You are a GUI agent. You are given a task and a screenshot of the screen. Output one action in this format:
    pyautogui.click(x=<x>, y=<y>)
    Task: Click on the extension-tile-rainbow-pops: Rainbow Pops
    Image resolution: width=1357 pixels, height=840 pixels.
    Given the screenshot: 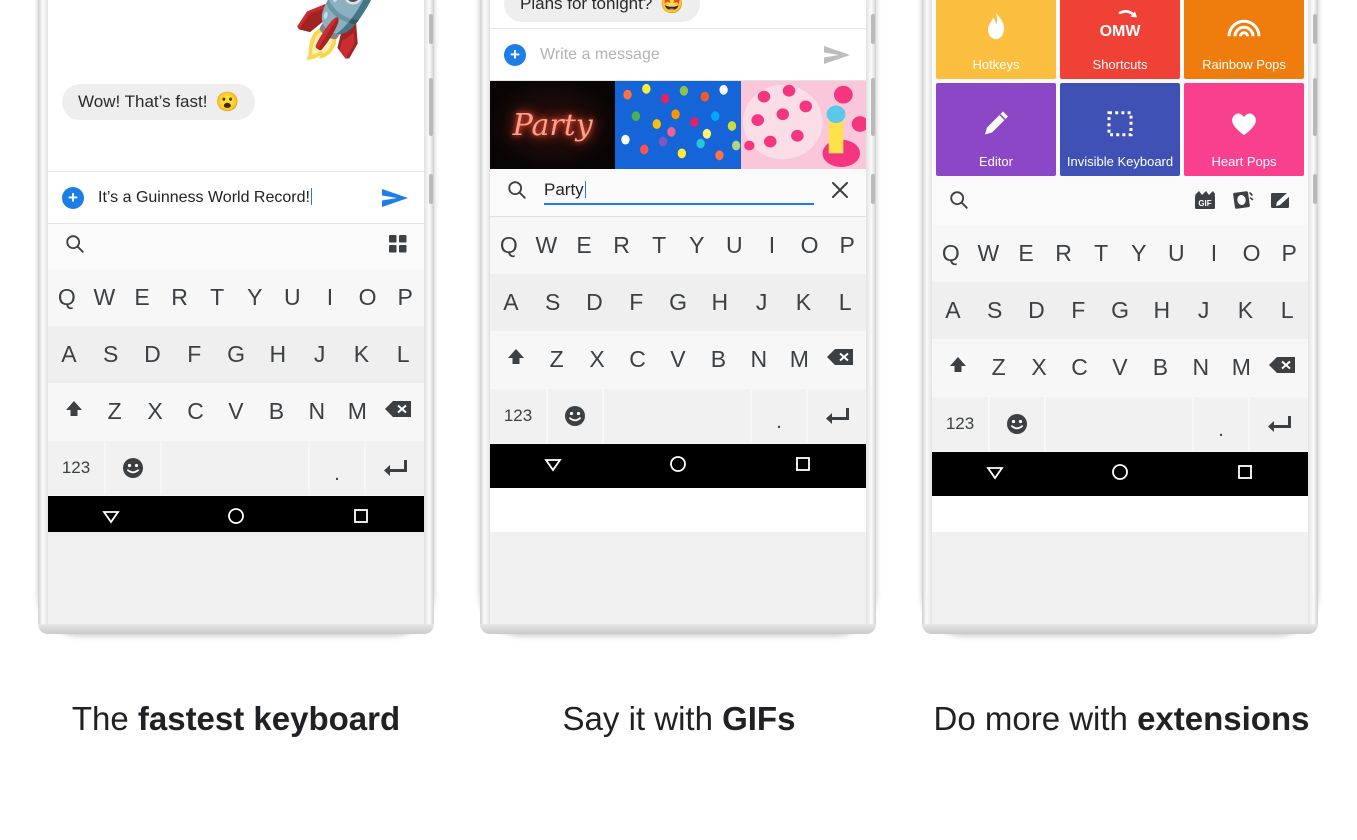 What is the action you would take?
    pyautogui.click(x=1244, y=39)
    